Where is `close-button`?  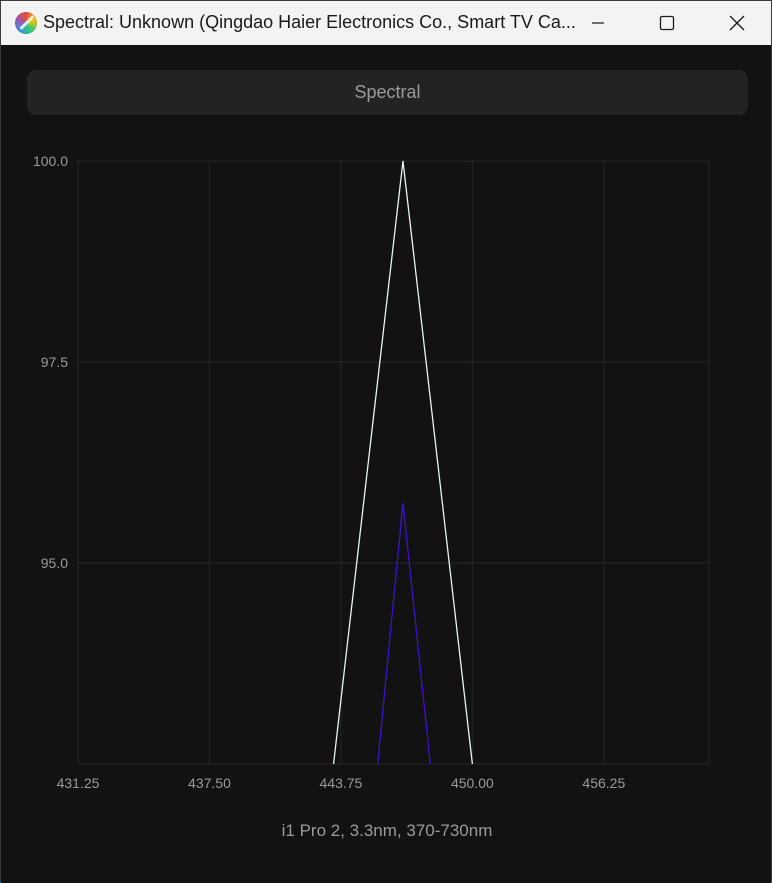
close-button is located at coordinates (737, 23).